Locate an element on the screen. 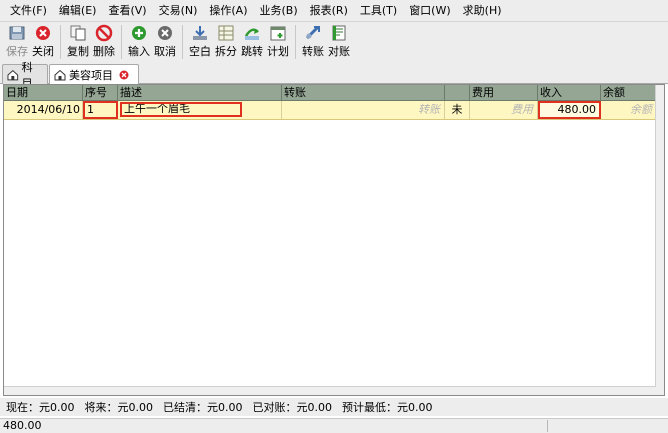  download-icon is located at coordinates (200, 33).